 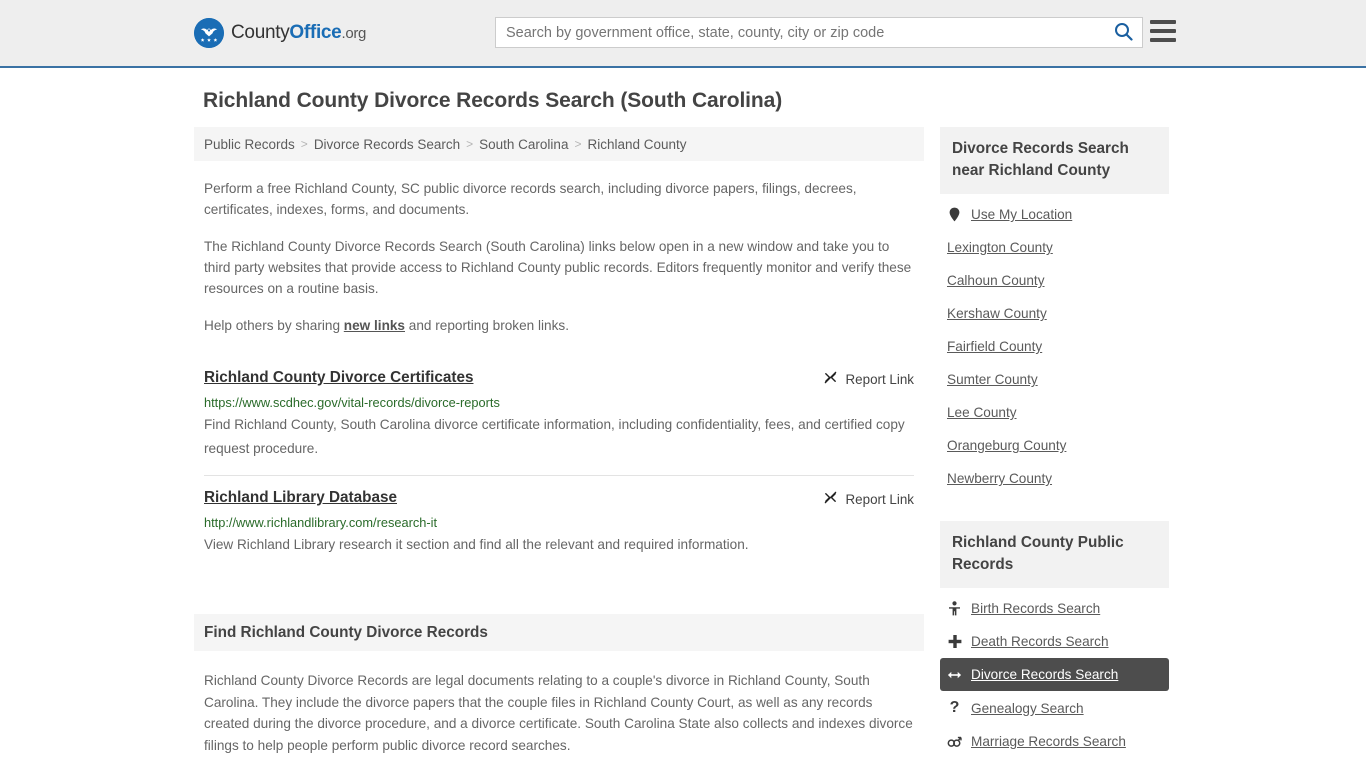 I want to click on eagle-shield-icon, so click(x=209, y=33).